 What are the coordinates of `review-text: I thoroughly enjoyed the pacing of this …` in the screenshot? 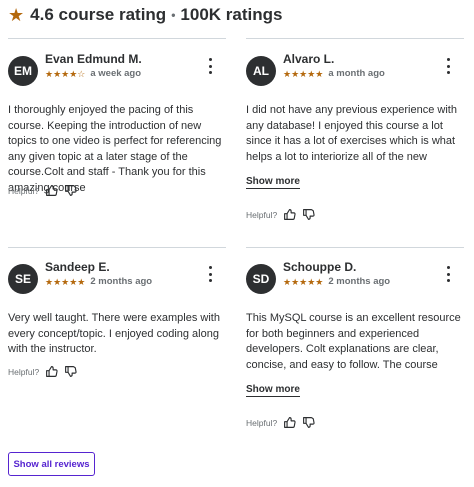 It's located at (115, 149).